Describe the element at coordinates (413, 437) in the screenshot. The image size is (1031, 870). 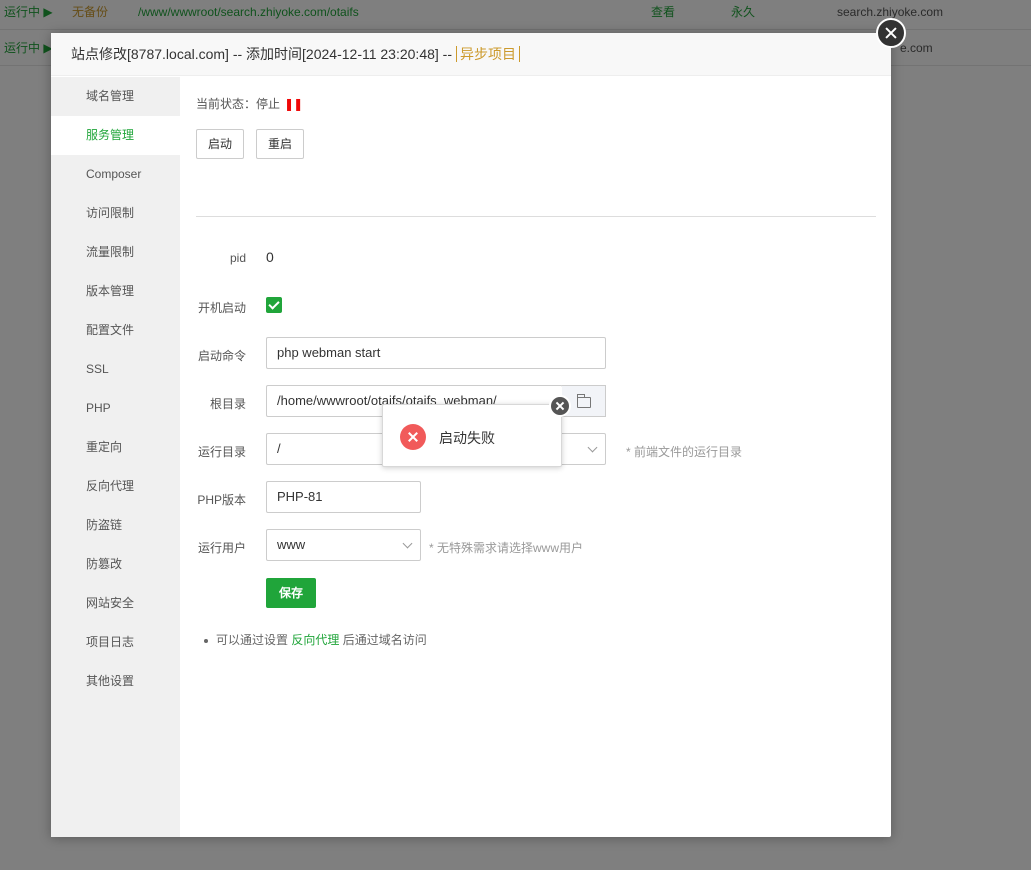
I see `error-icon` at that location.